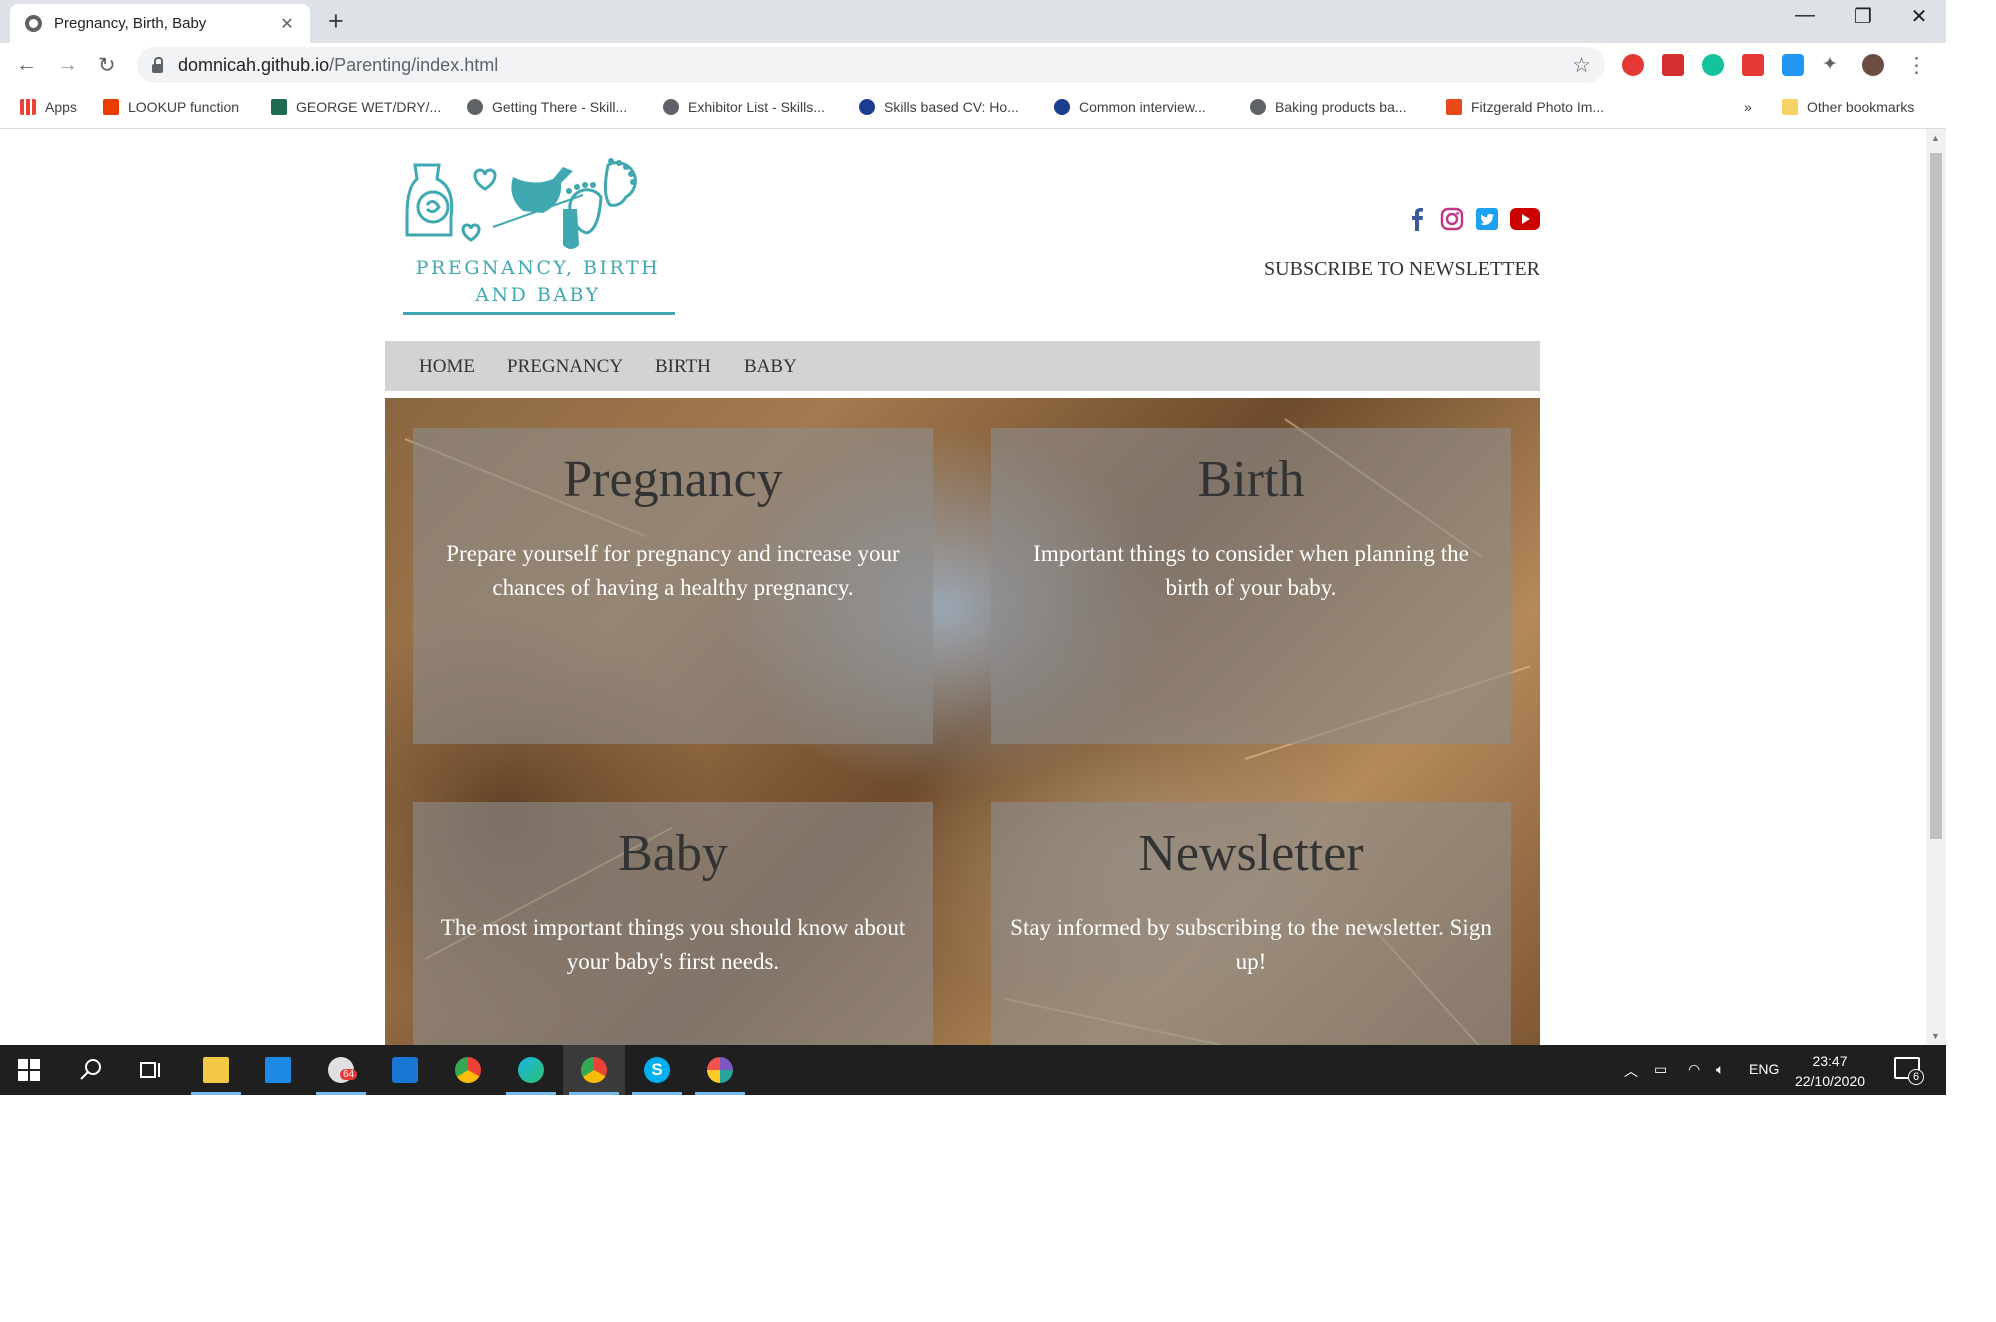  What do you see at coordinates (875, 65) in the screenshot?
I see `url-text: domnicah.github.io/Parenting/index.html` at bounding box center [875, 65].